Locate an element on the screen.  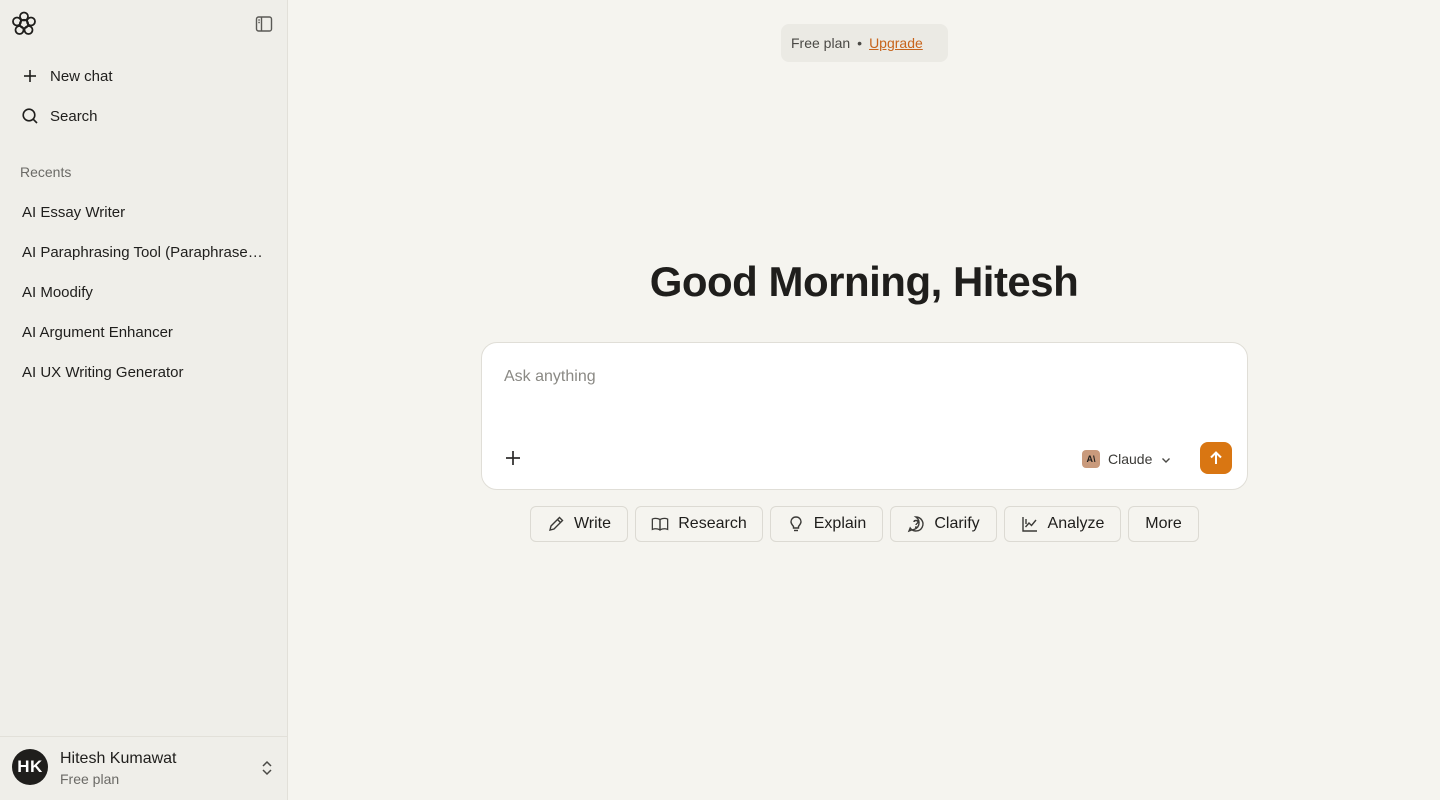
more-chip-button: More is located at coordinates (1163, 524).